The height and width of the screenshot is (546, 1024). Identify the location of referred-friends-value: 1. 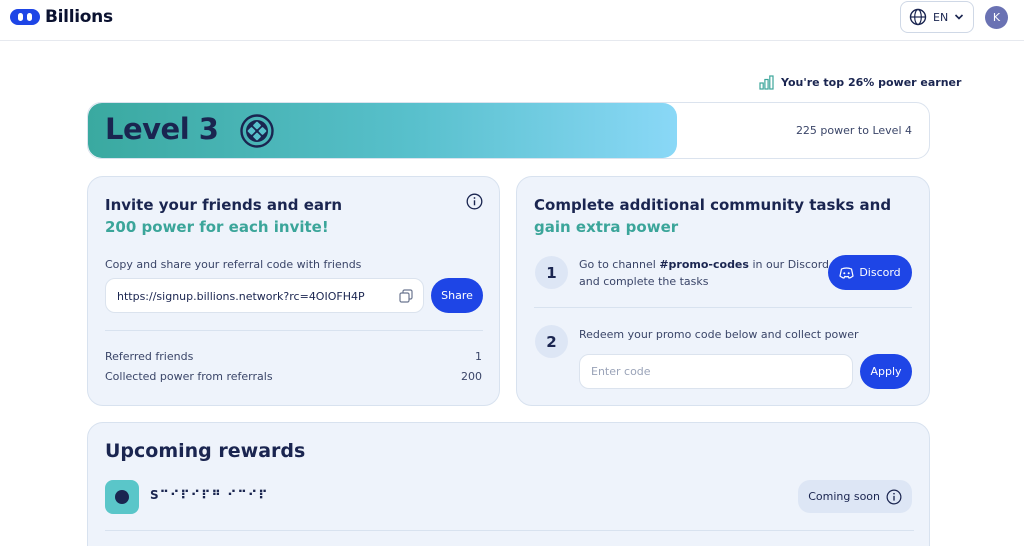
(478, 356).